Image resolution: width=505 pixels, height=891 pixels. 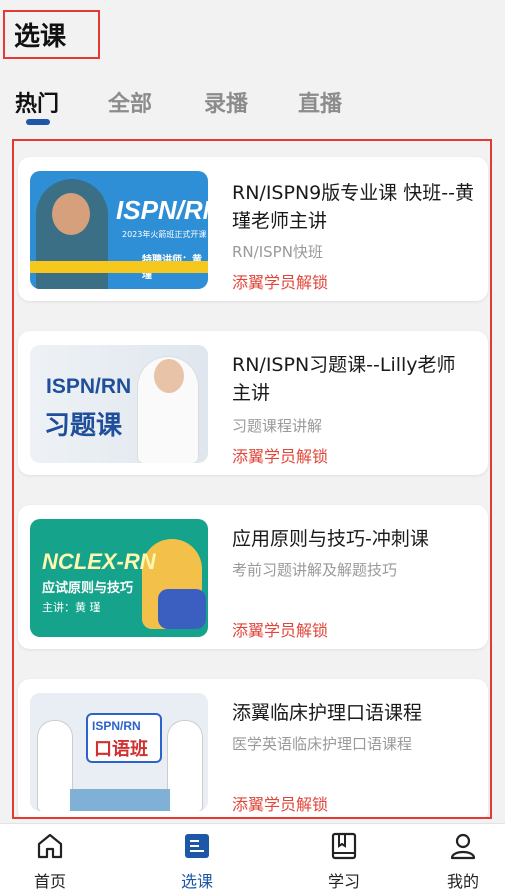 What do you see at coordinates (119, 267) in the screenshot?
I see `thumb-stripe` at bounding box center [119, 267].